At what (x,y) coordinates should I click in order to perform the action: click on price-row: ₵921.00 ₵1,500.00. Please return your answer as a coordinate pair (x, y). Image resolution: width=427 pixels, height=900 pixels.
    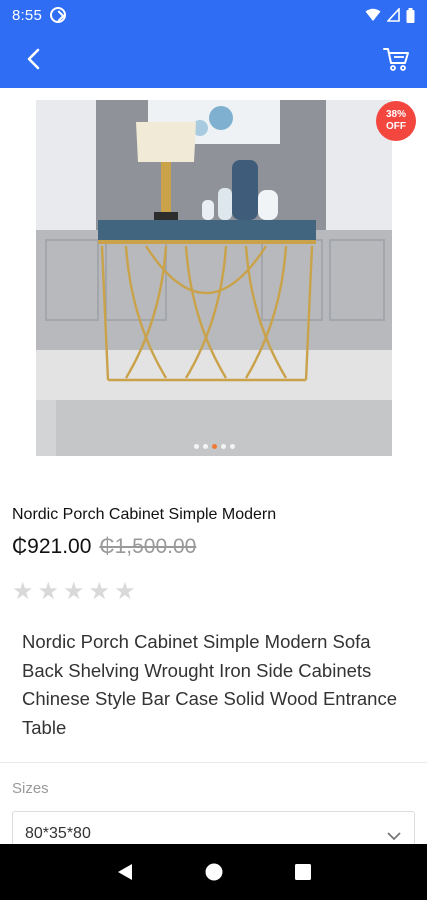
    Looking at the image, I should click on (104, 547).